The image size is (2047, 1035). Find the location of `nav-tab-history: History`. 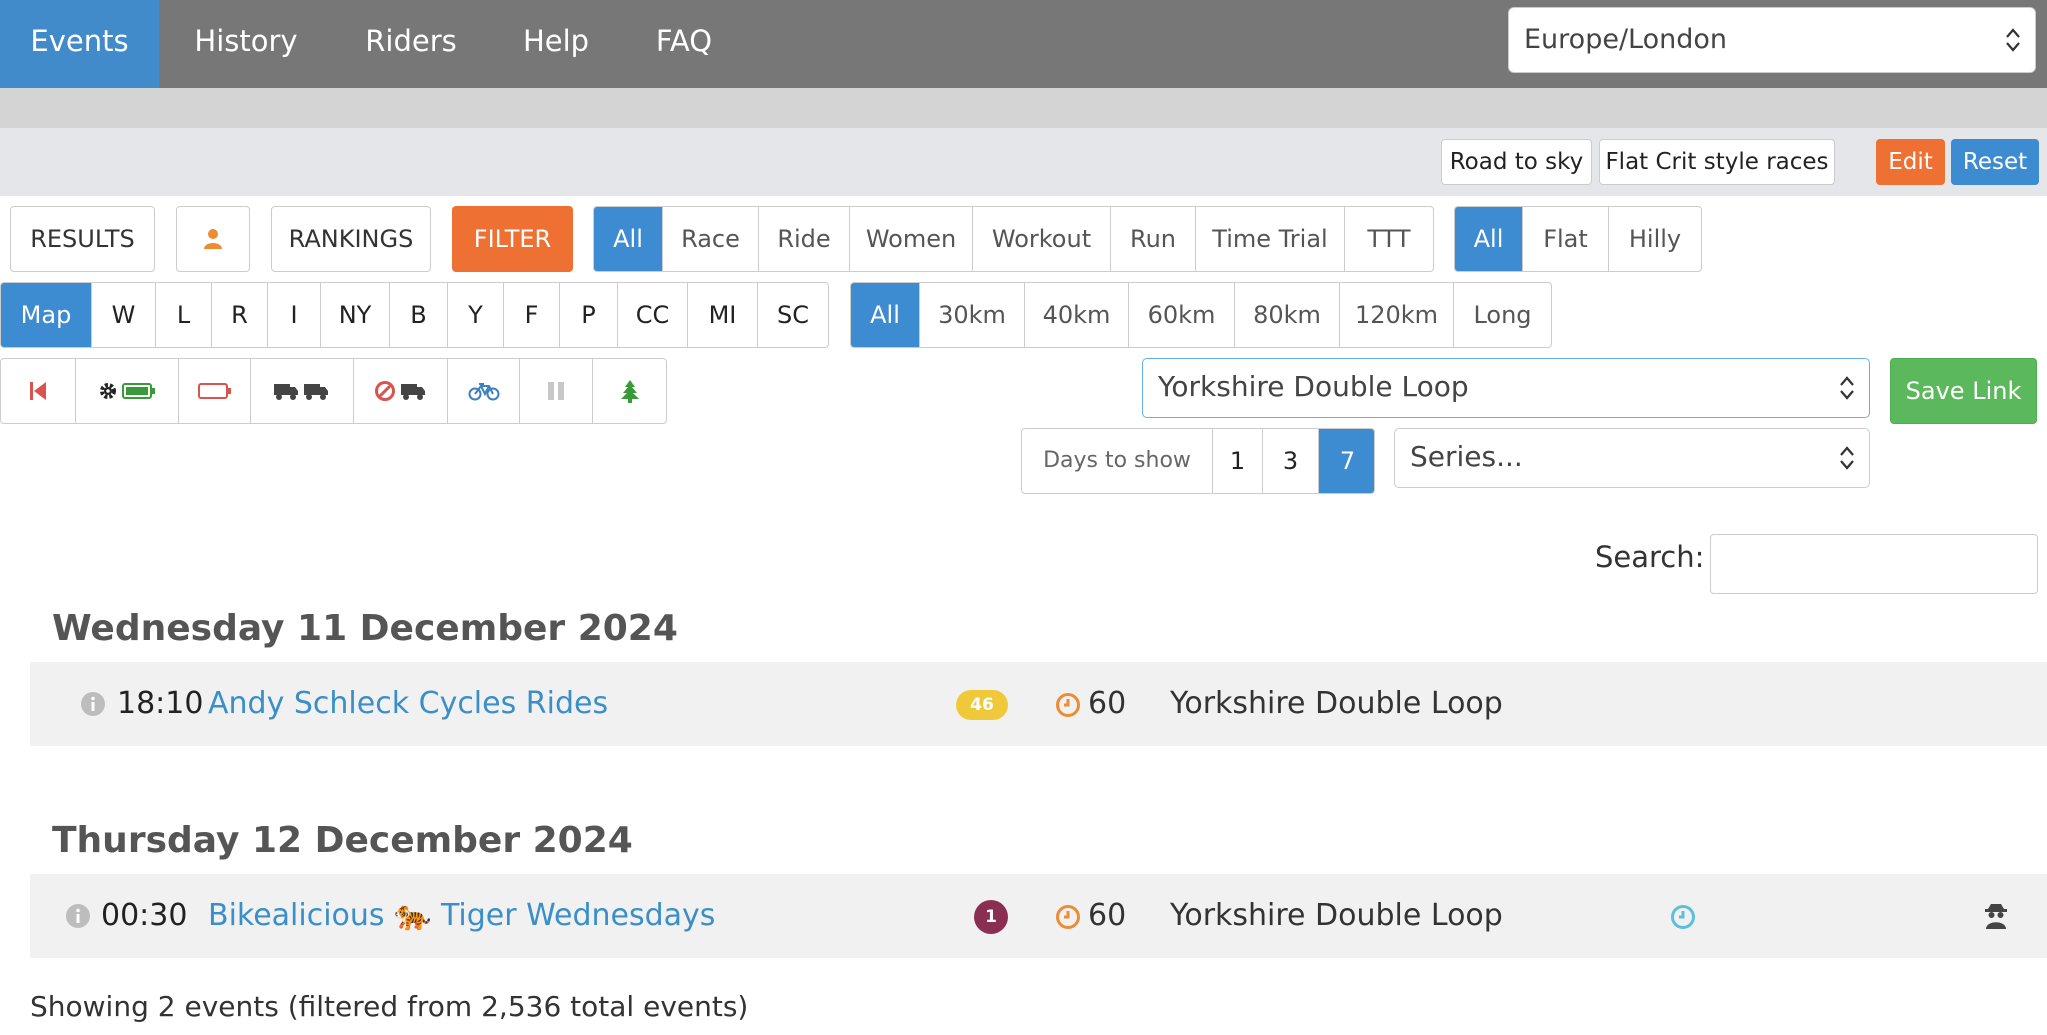

nav-tab-history: History is located at coordinates (246, 44).